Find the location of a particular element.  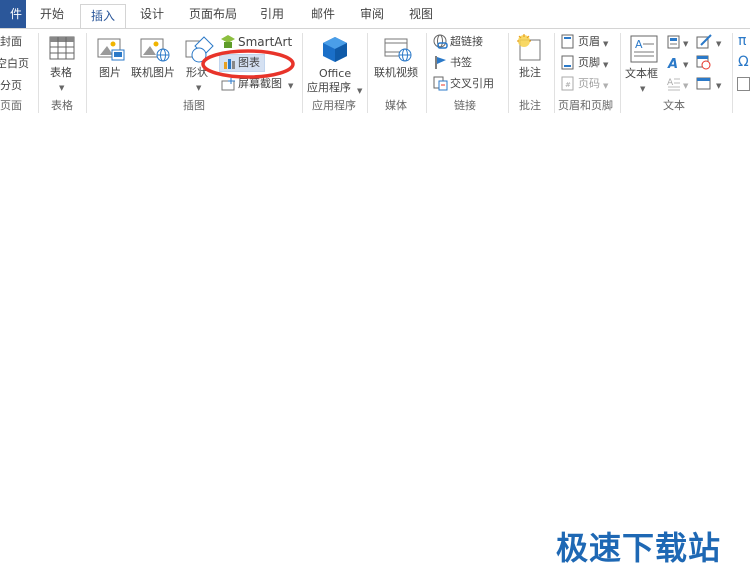

tab-review: 审阅 is located at coordinates (372, 14).